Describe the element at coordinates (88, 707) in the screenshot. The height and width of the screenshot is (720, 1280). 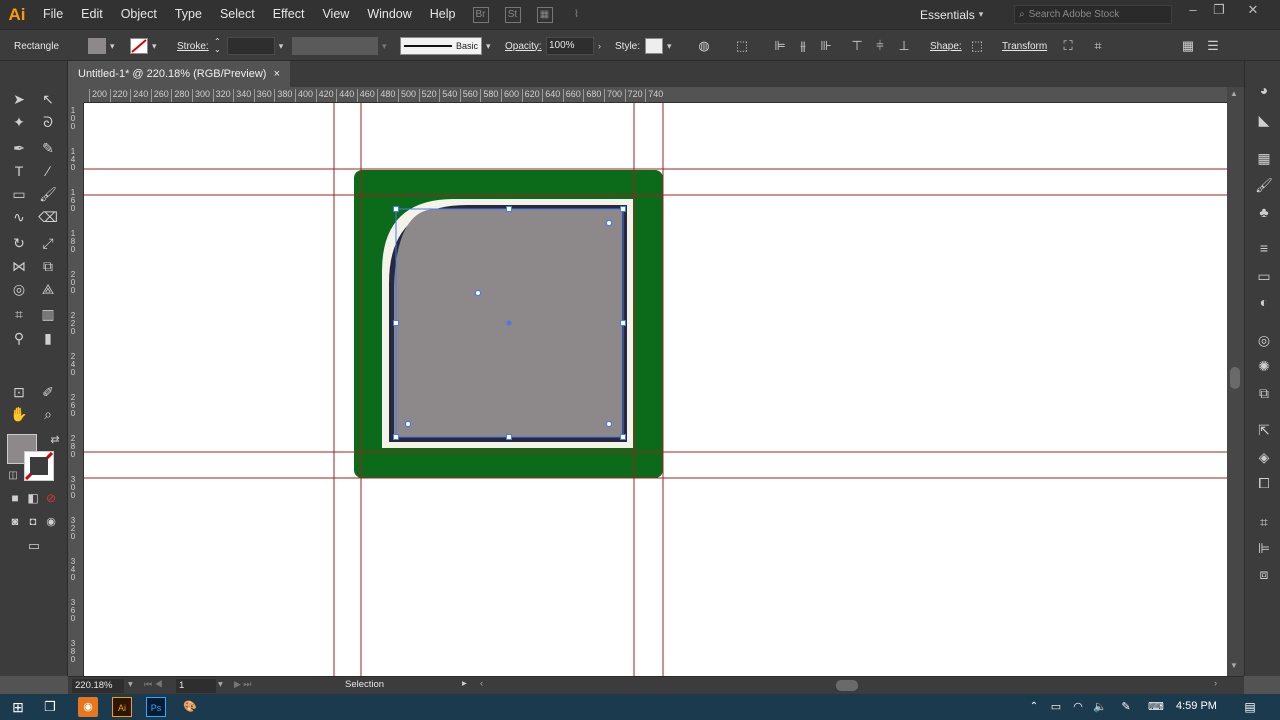
I see `firefox-icon: ◉` at that location.